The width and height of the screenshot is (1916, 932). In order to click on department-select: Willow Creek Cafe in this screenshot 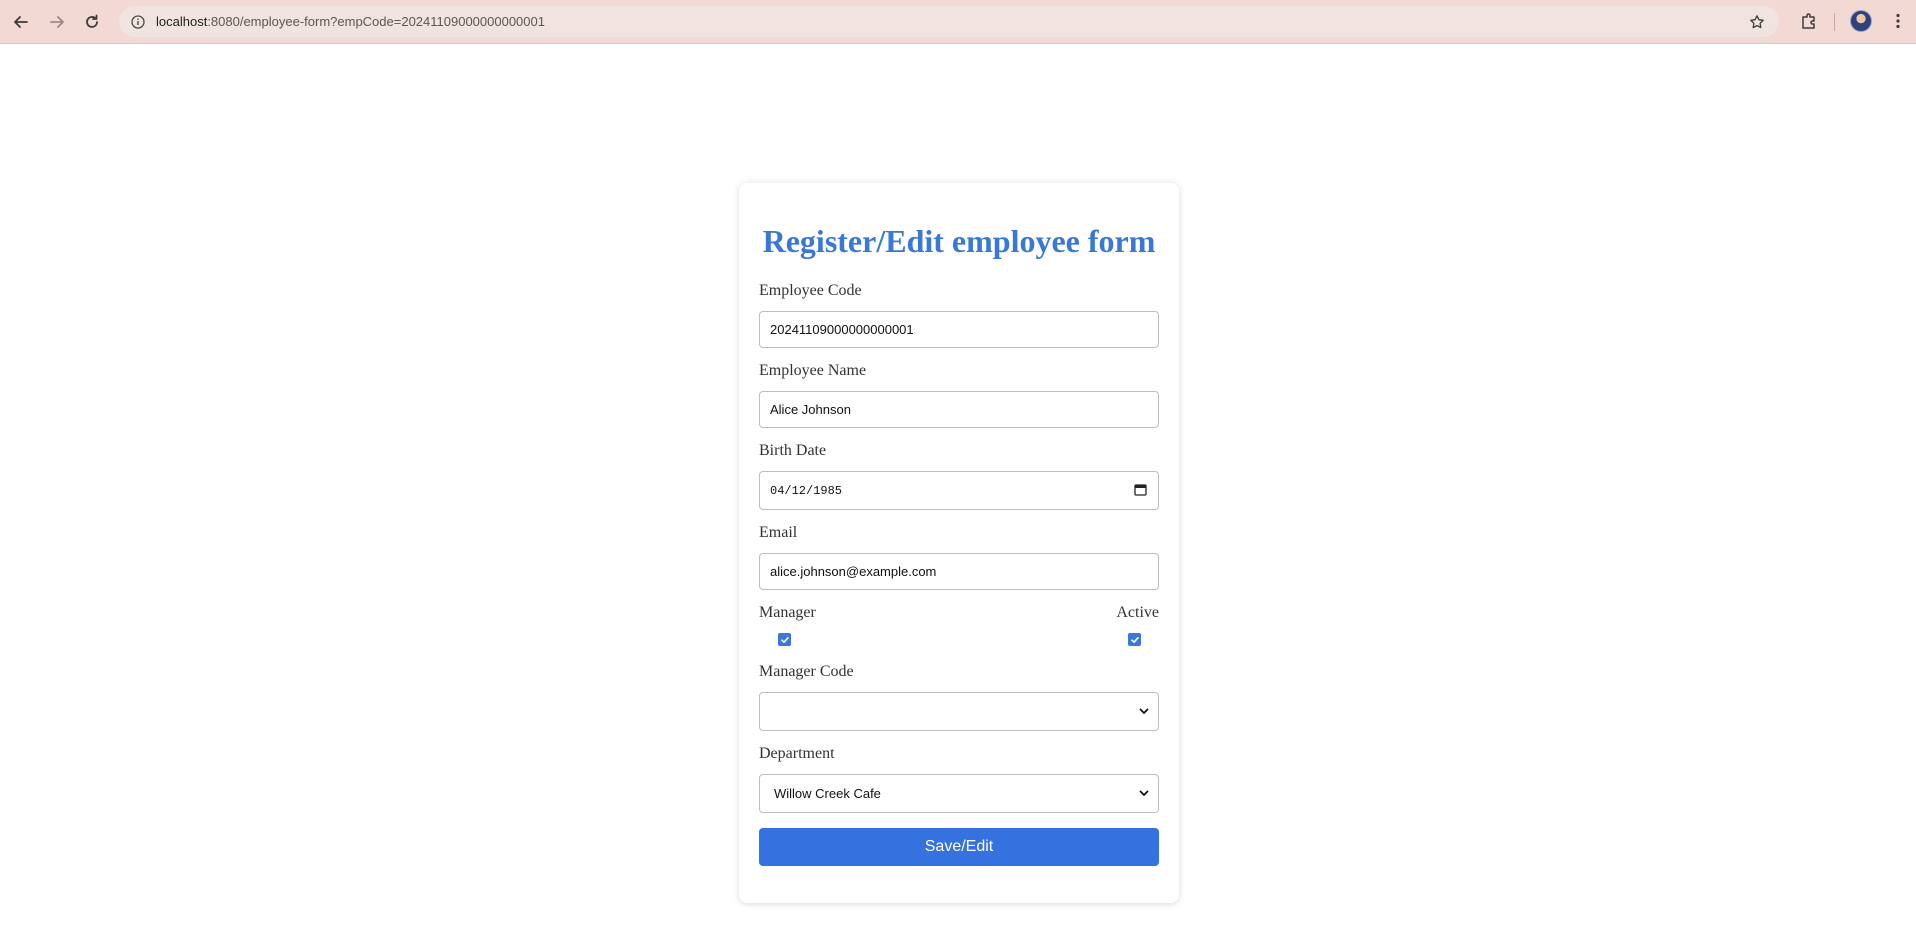, I will do `click(959, 793)`.